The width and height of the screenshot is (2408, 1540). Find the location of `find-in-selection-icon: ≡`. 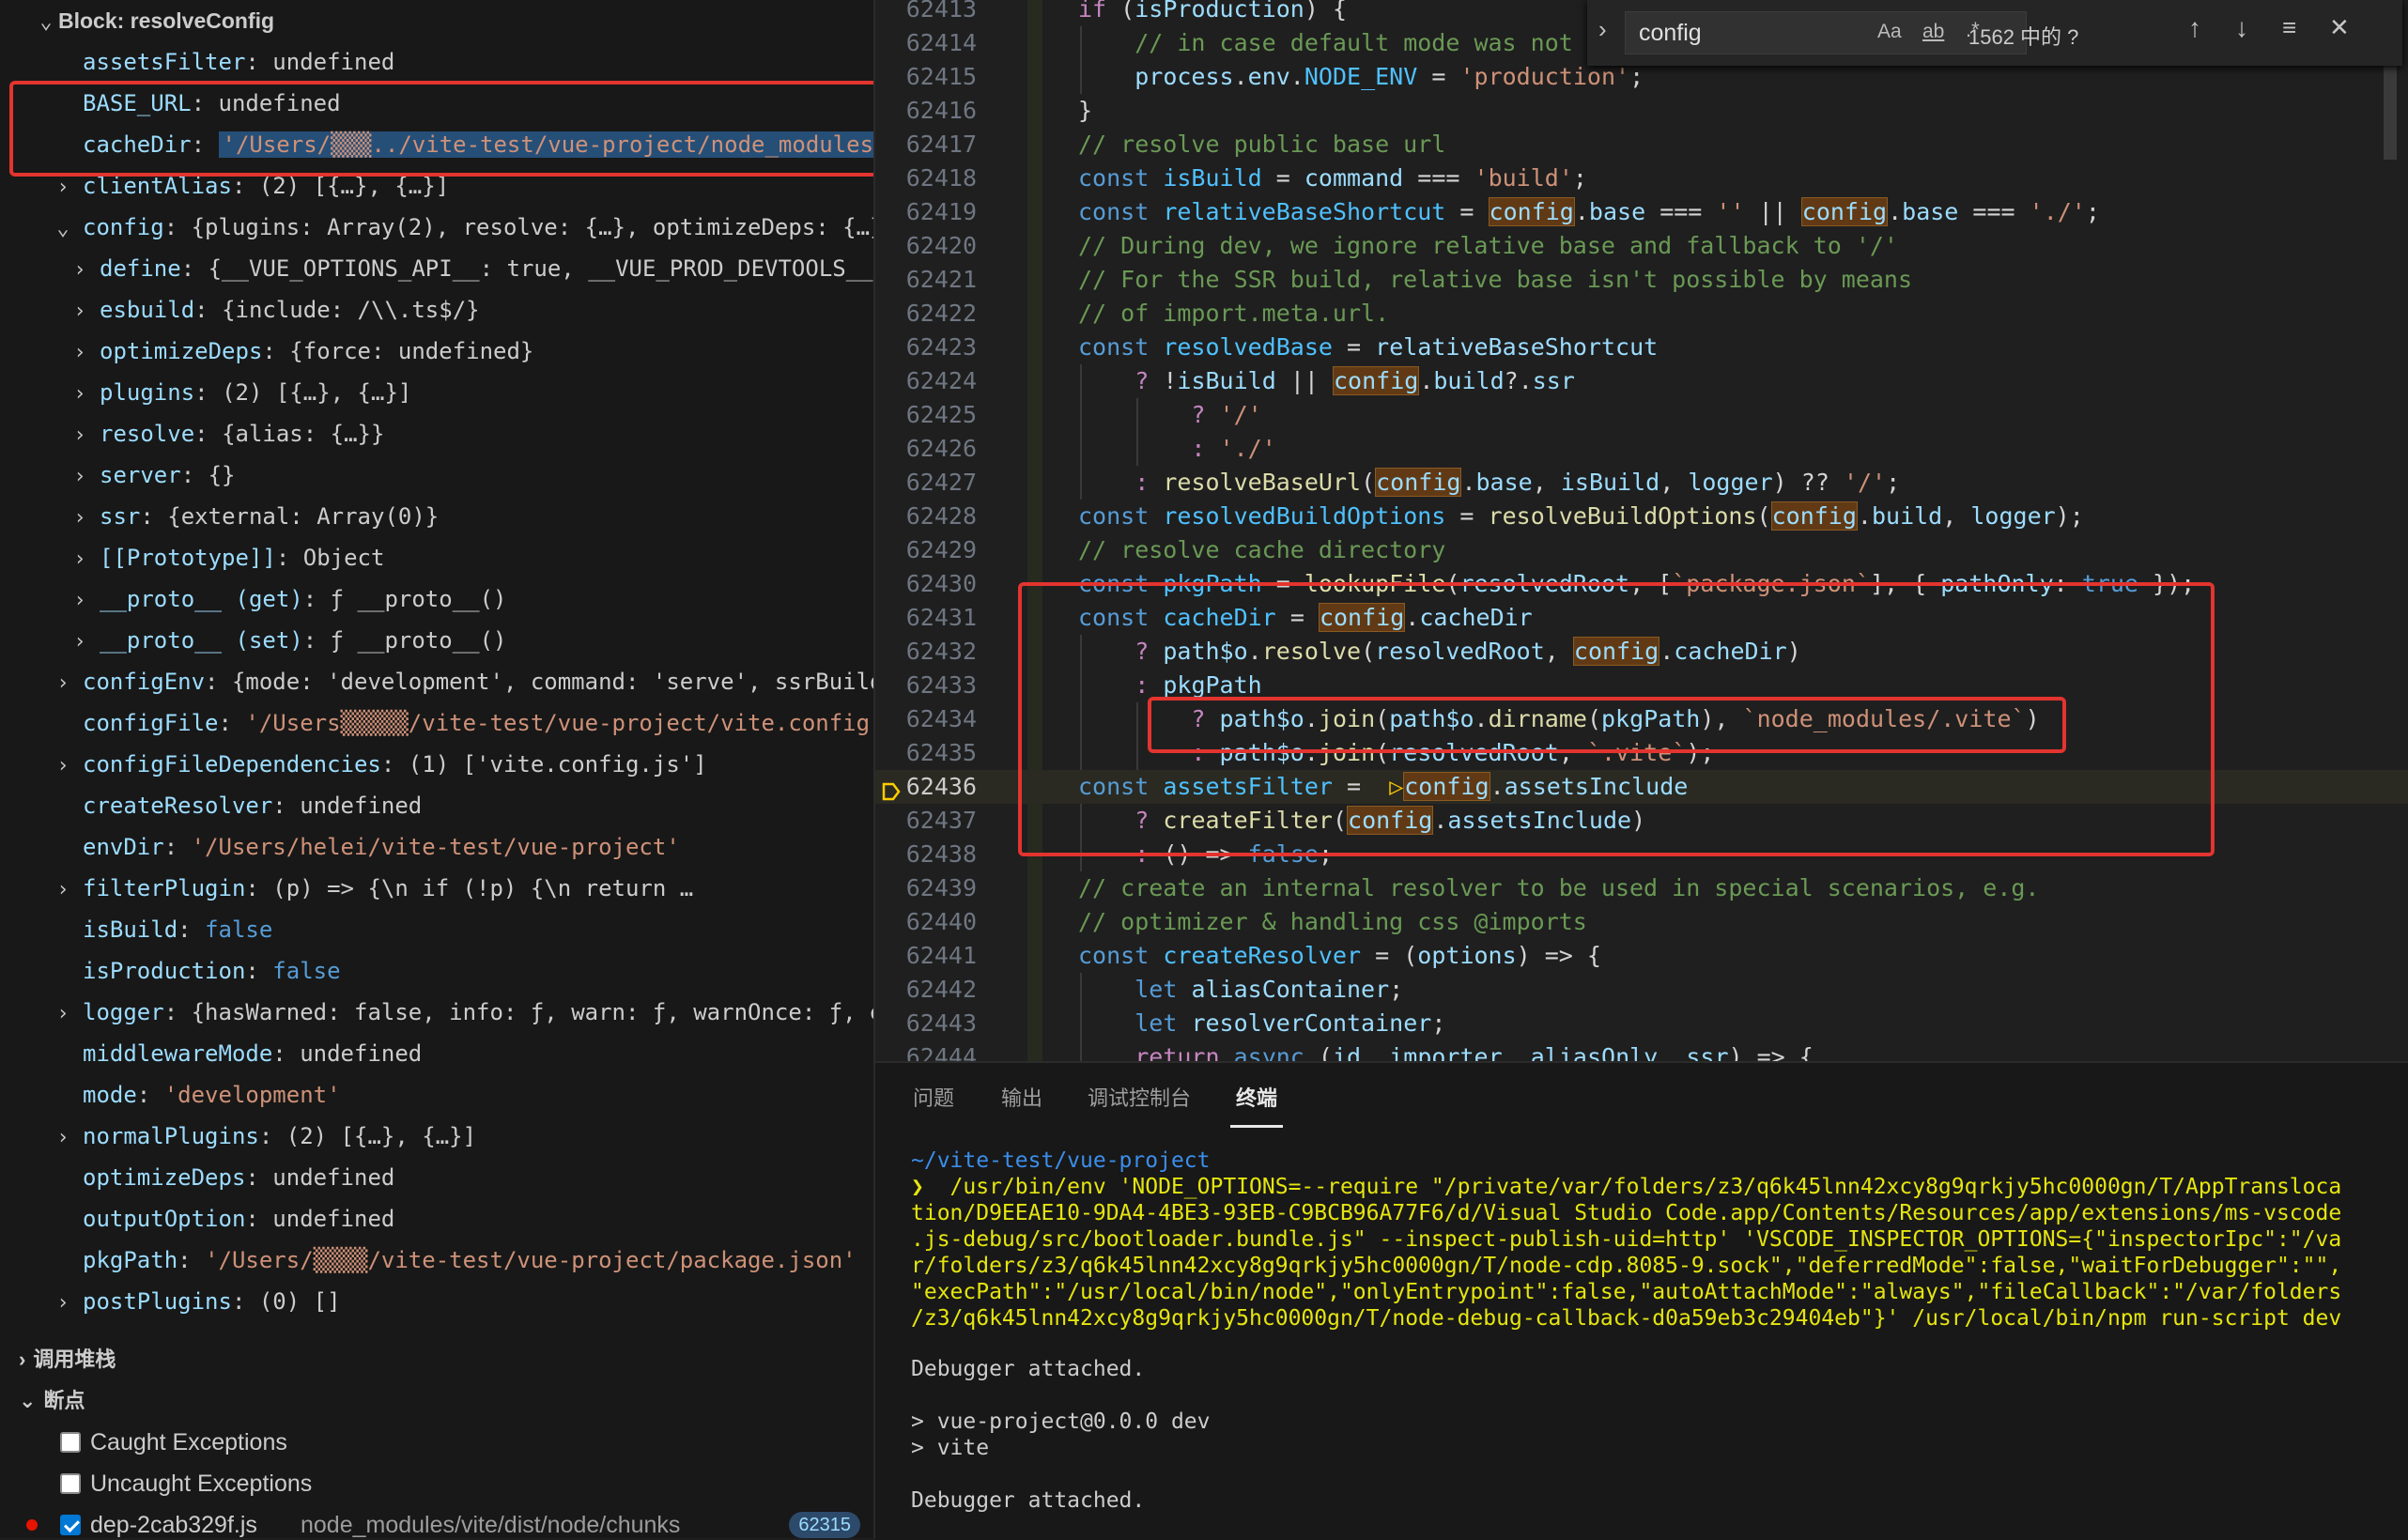

find-in-selection-icon: ≡ is located at coordinates (2289, 27).